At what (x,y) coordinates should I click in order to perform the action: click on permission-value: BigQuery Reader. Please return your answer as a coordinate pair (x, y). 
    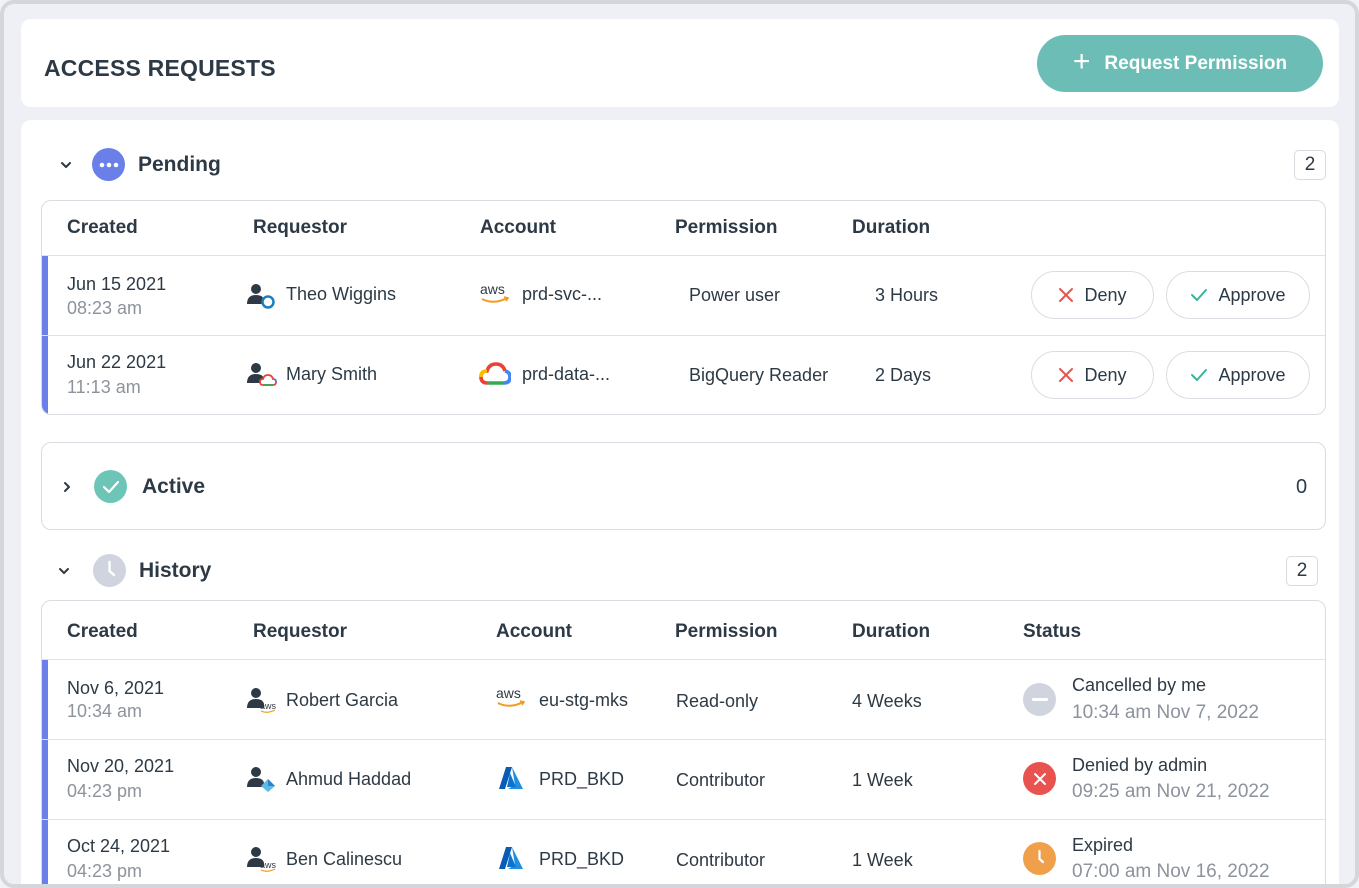
    Looking at the image, I should click on (759, 375).